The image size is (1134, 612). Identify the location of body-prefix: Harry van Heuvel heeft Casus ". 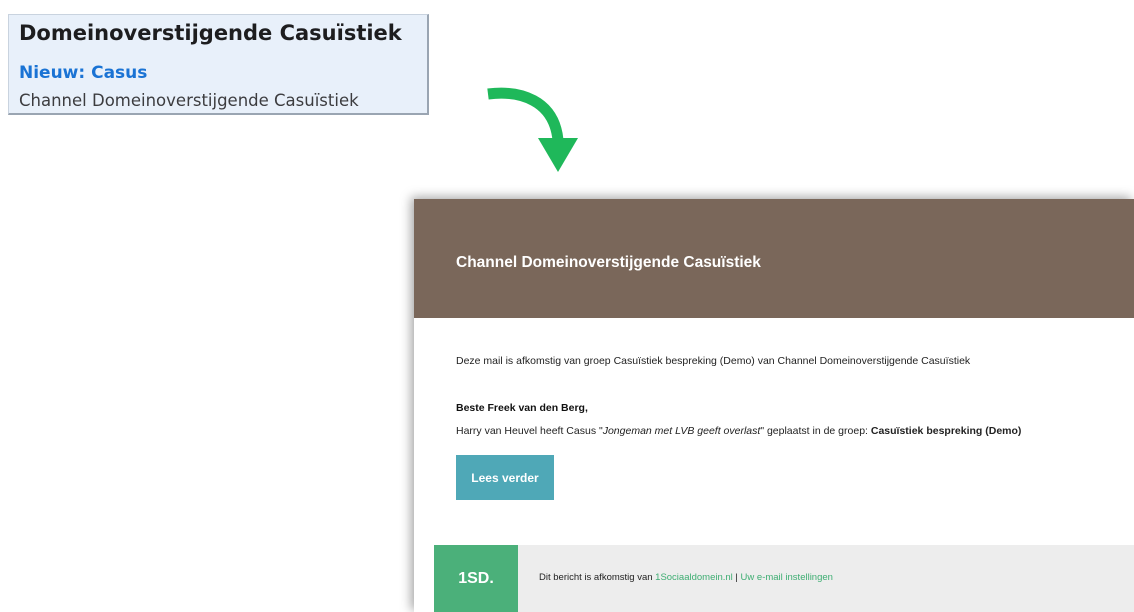
(529, 431).